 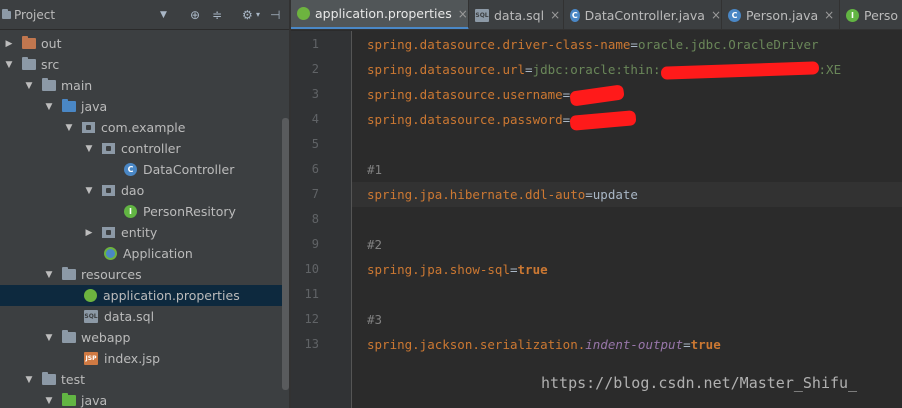 I want to click on tab-application-properties: application.properties ×, so click(x=380, y=14).